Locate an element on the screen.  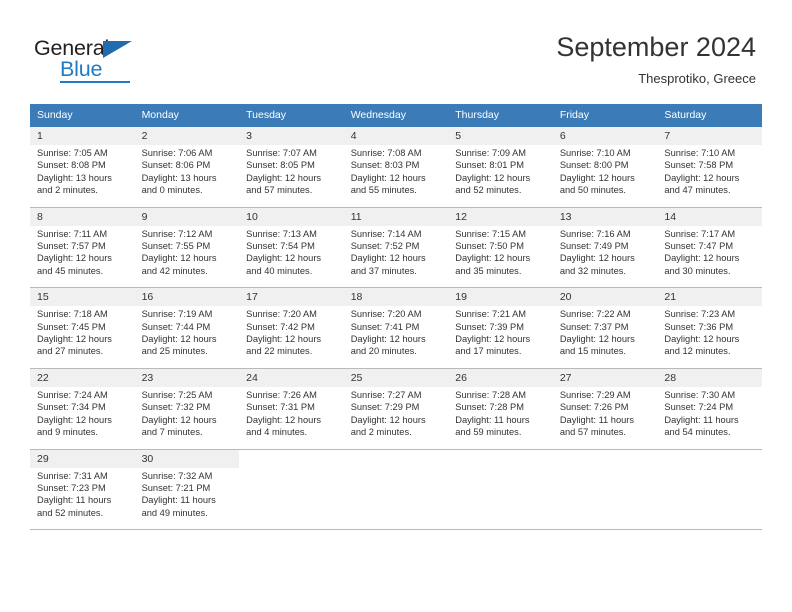
sunset-text: Sunset: 7:32 PM is located at coordinates (176, 407).